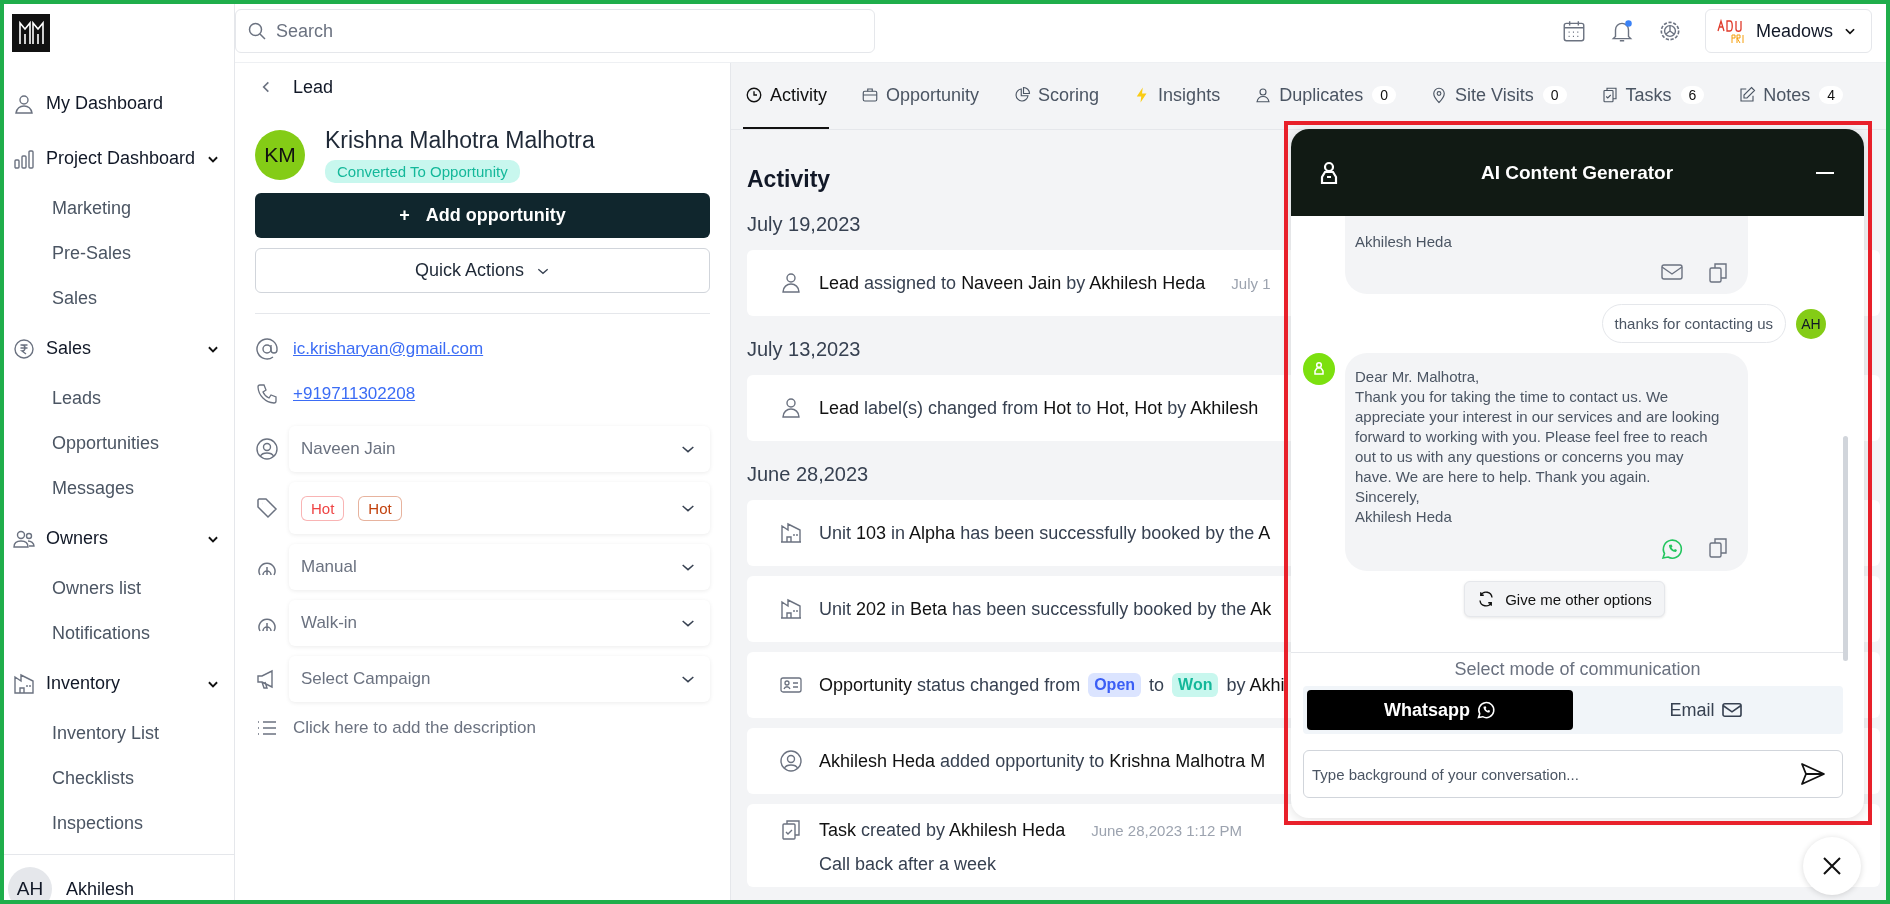 This screenshot has height=904, width=1890. I want to click on sidebar-subitem: Pre-Sales, so click(123, 253).